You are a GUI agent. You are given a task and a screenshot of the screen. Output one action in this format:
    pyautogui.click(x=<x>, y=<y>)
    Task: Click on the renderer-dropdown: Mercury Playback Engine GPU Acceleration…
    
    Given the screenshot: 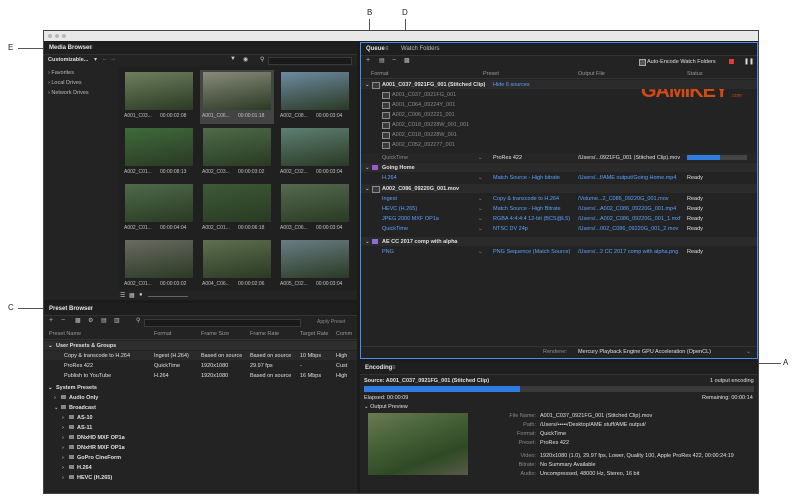 What is the action you would take?
    pyautogui.click(x=644, y=352)
    